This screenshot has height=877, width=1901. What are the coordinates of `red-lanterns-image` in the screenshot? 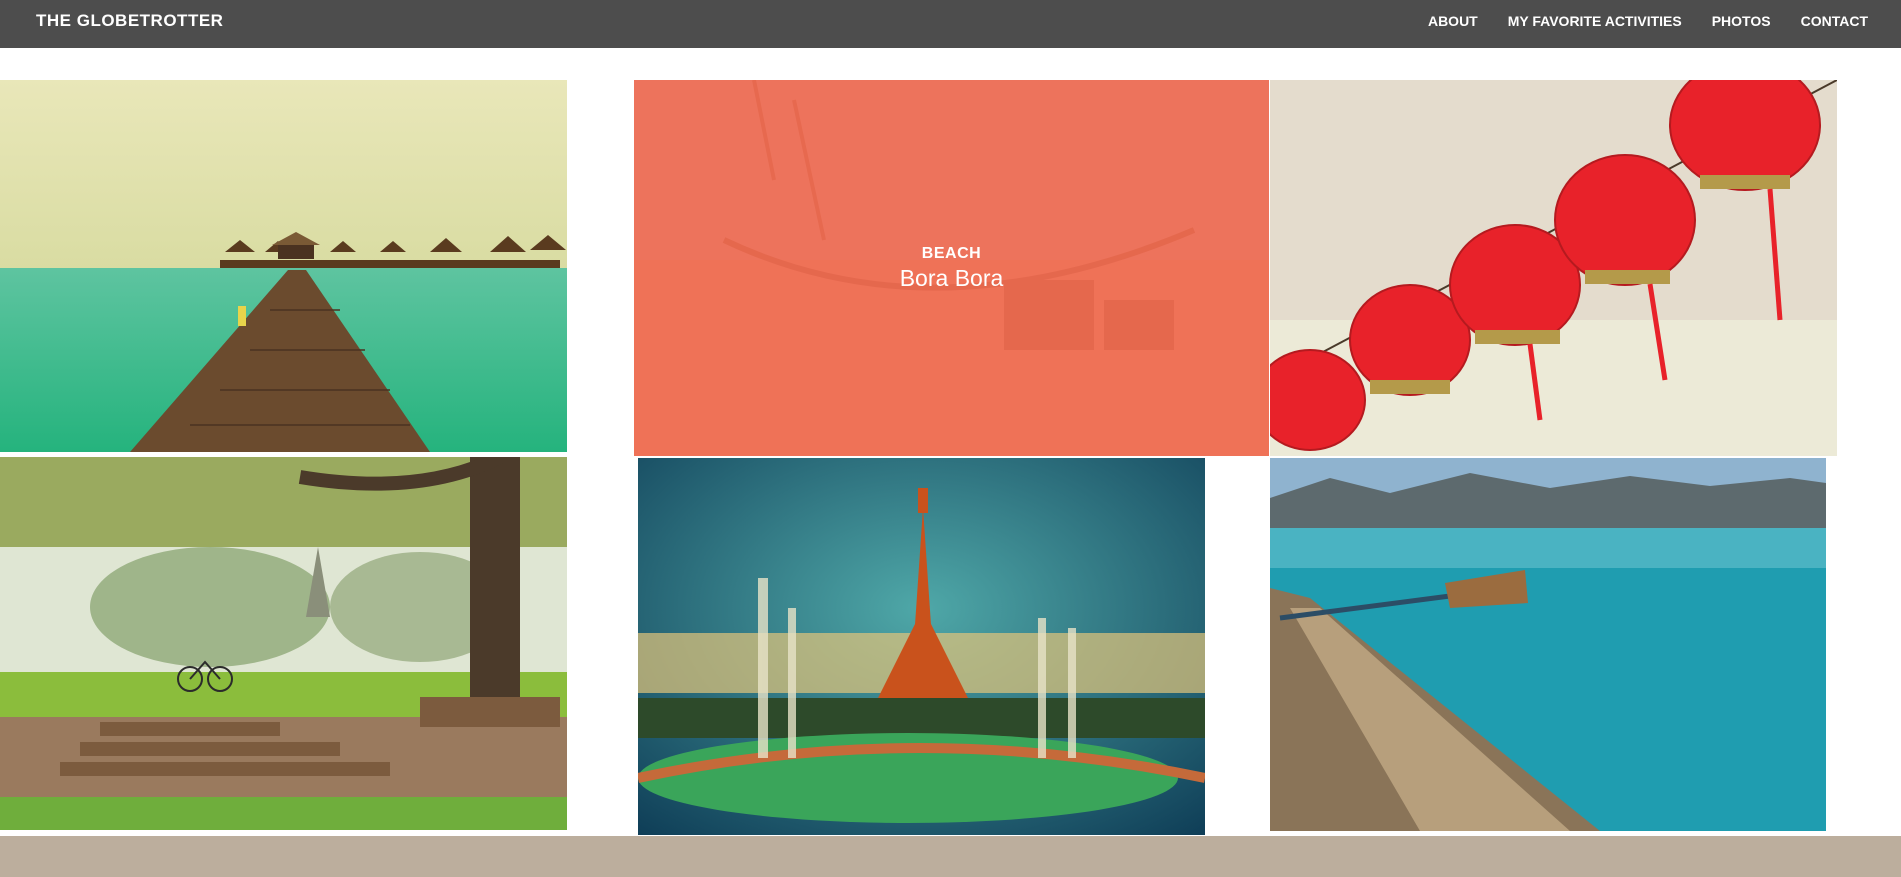 It's located at (1553, 268).